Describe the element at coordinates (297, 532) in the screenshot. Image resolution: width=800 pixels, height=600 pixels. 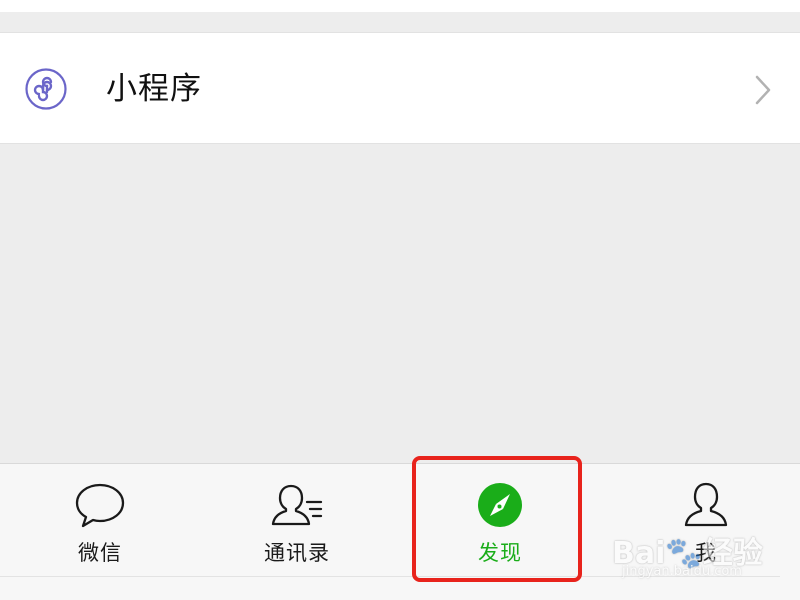
I see `tab-contacts: 通讯录` at that location.